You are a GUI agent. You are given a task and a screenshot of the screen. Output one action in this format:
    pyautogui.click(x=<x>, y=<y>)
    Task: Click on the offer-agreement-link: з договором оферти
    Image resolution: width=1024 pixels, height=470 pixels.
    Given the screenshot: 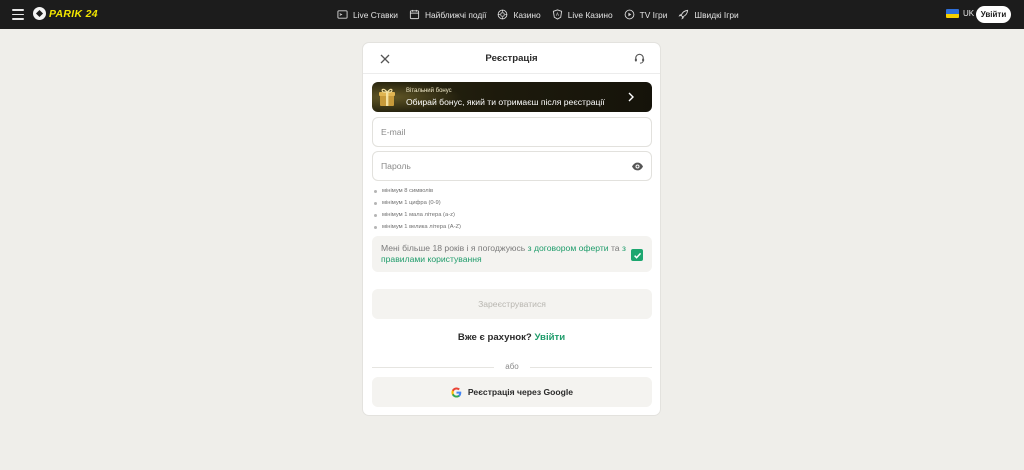 What is the action you would take?
    pyautogui.click(x=568, y=248)
    